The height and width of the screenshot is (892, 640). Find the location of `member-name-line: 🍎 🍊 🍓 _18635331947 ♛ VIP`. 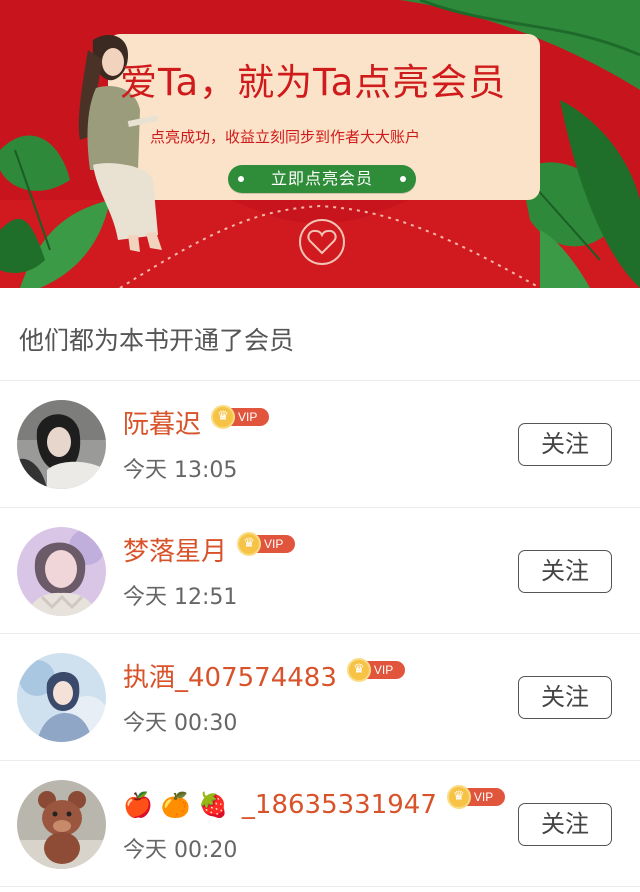

member-name-line: 🍎 🍊 🍓 _18635331947 ♛ VIP is located at coordinates (314, 804).